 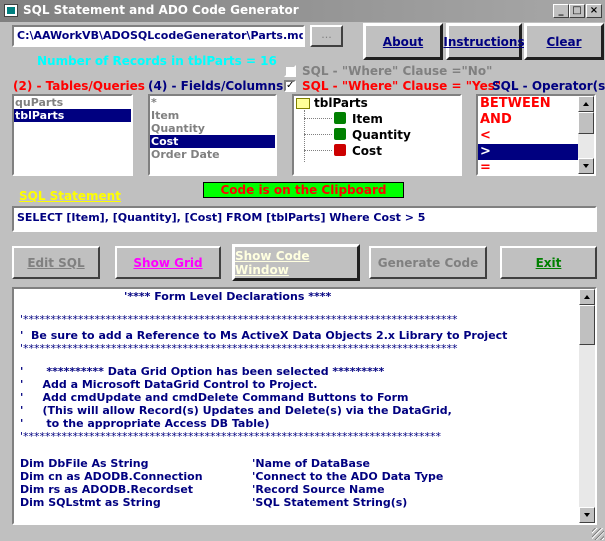 I want to click on list-item: quParts, so click(x=72, y=102).